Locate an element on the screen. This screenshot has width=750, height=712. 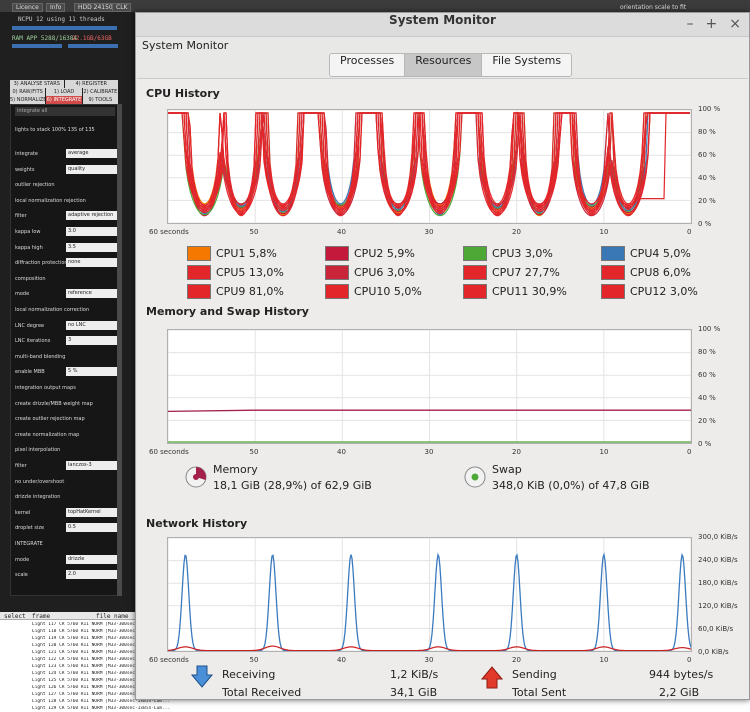
bg-integrate-all-button: integrate all is located at coordinates (65, 111).